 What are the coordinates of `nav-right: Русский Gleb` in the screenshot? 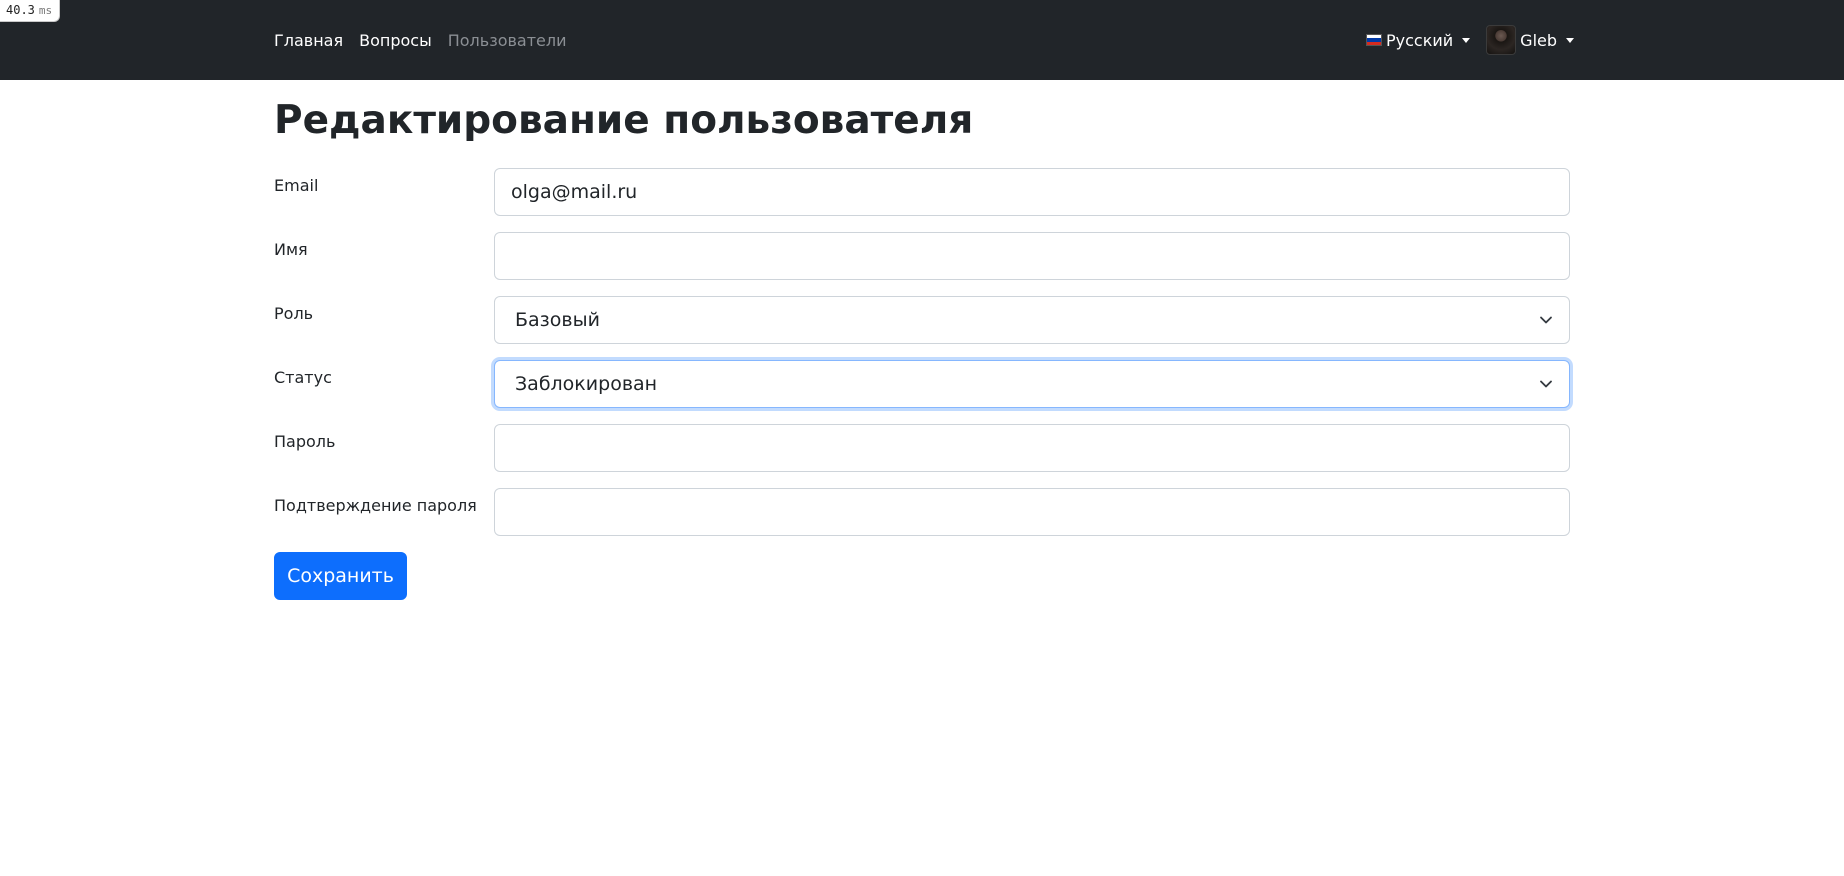 It's located at (1470, 40).